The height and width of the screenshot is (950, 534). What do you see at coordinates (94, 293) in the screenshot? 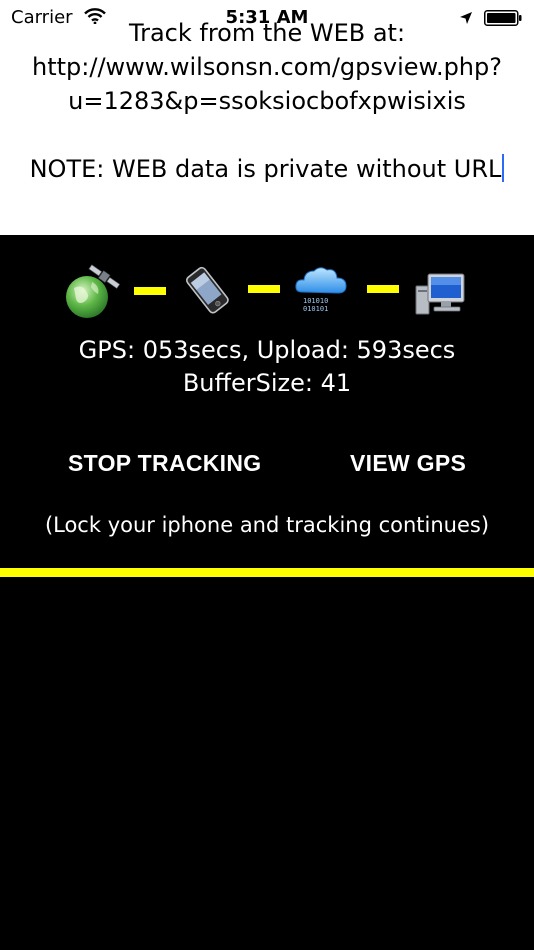
I see `satellite-globe-icon` at bounding box center [94, 293].